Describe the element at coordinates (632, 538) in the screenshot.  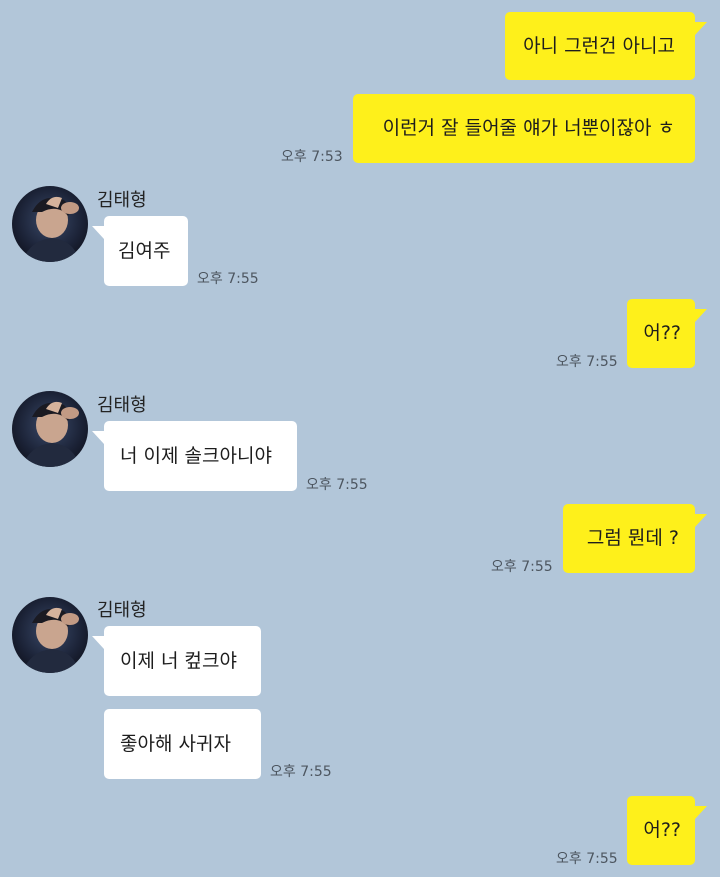
I see `message-text: 그럼 뭔데 ?` at that location.